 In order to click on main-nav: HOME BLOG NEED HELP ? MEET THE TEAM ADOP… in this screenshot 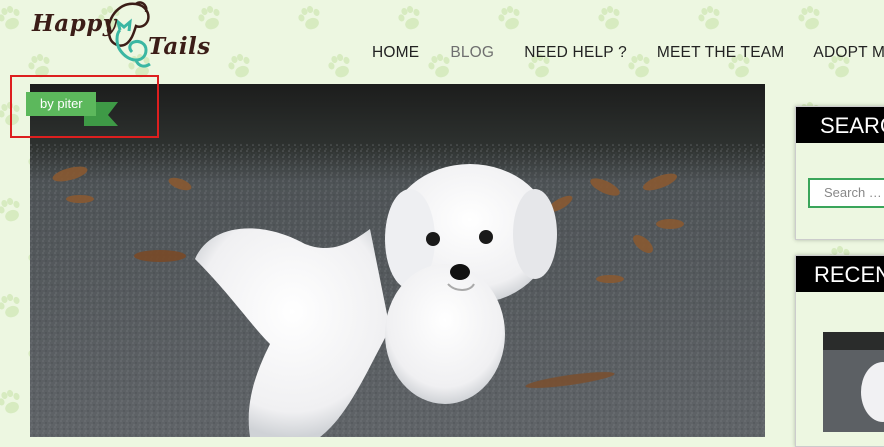, I will do `click(628, 54)`.